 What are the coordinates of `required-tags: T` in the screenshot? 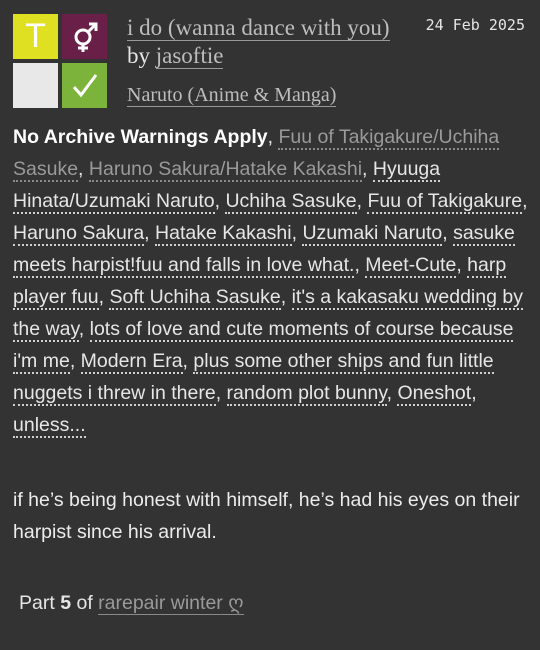 It's located at (60, 61).